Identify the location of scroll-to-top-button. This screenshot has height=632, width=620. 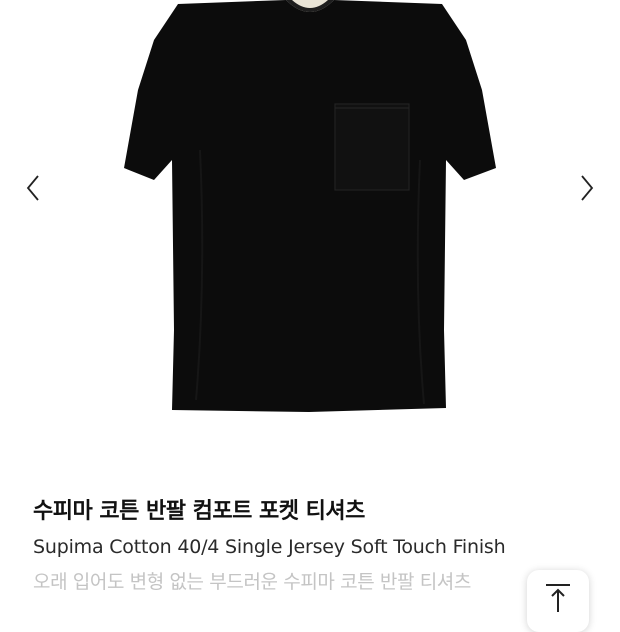
(558, 601).